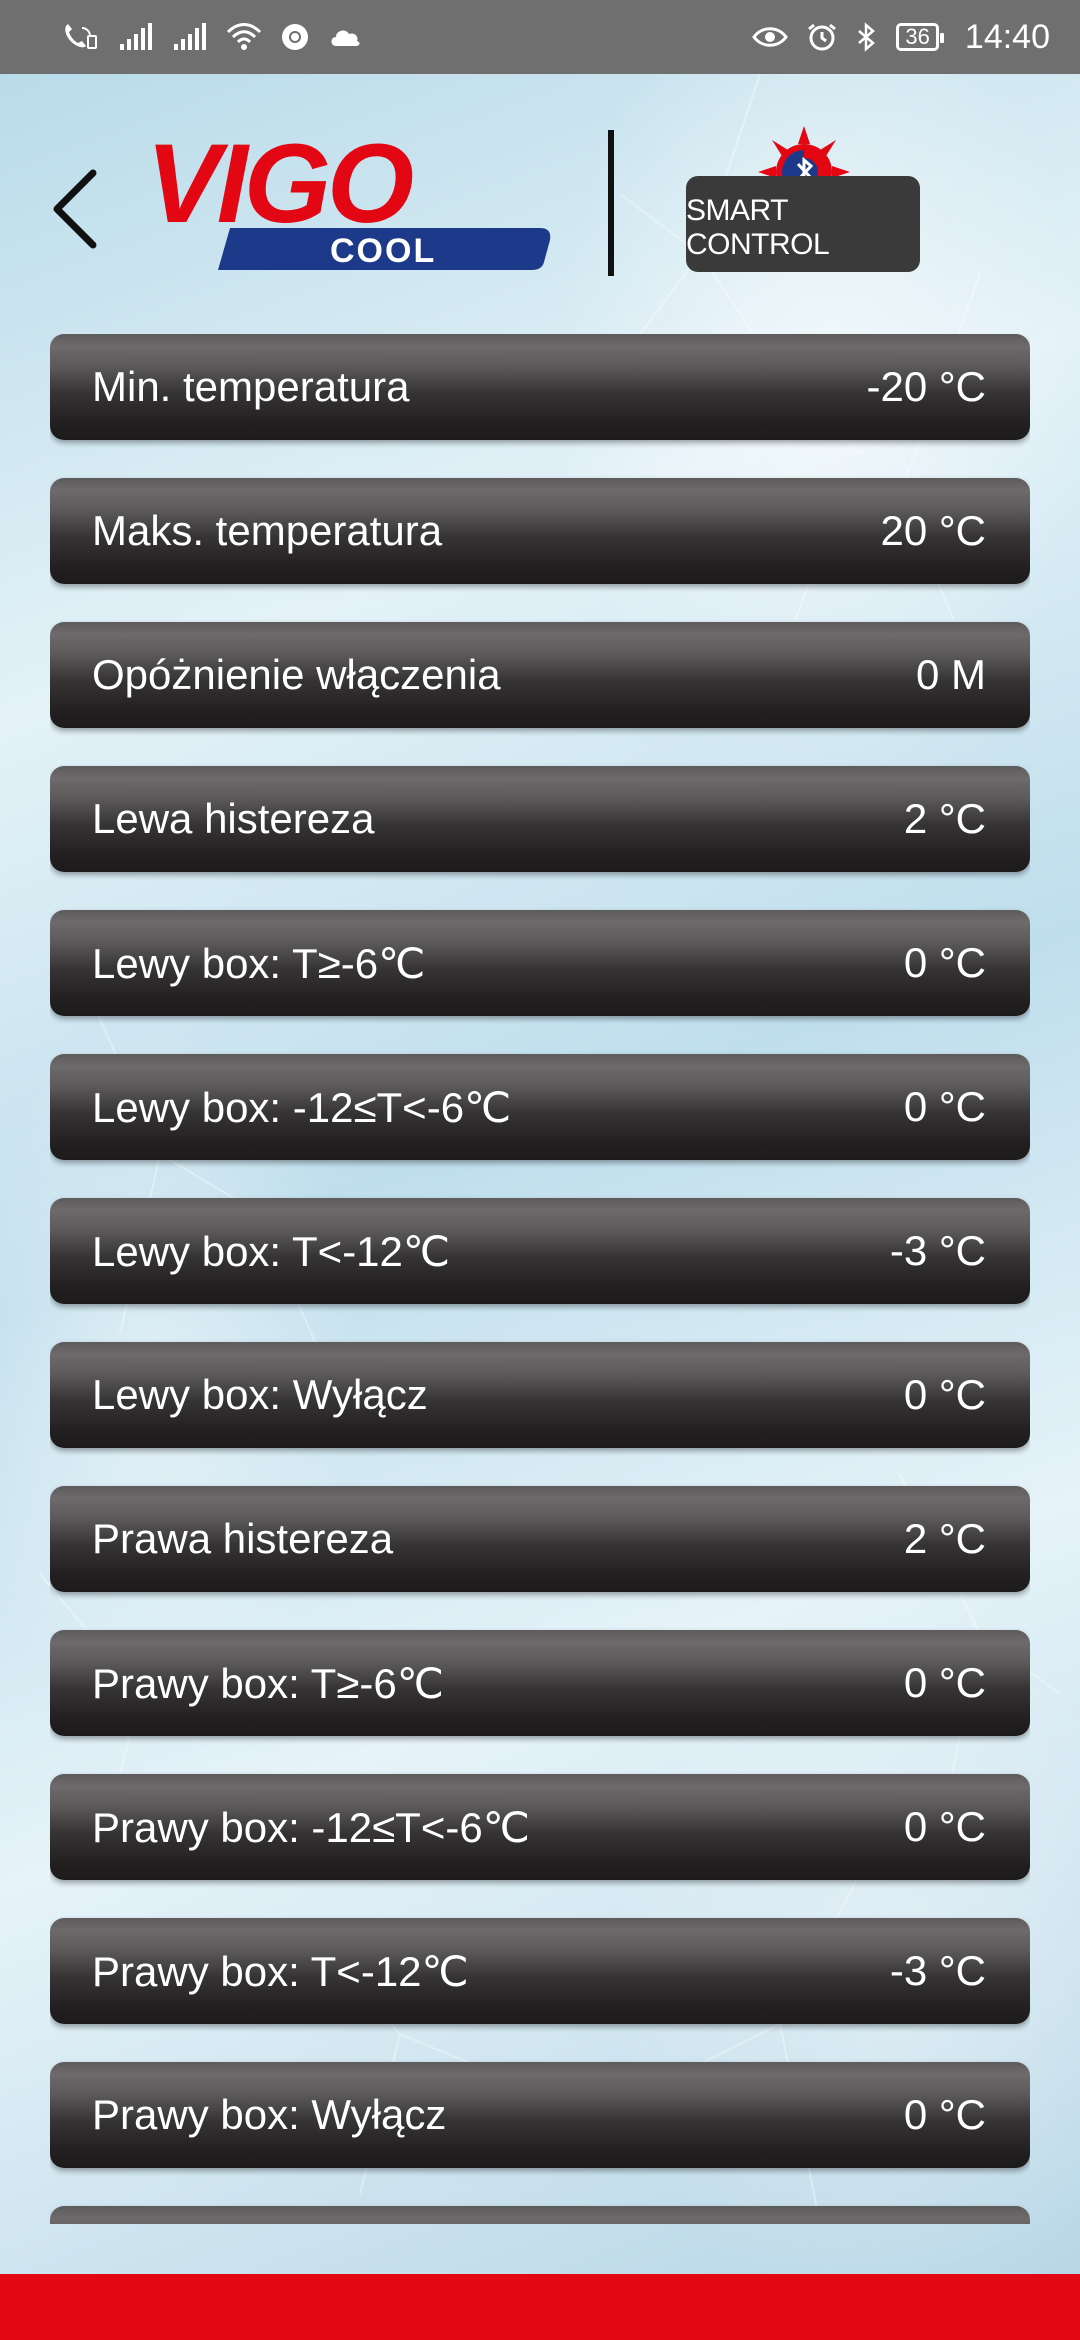 This screenshot has height=2340, width=1080. I want to click on setting-row-right-hysteresis: Prawa histereza 2 °C, so click(540, 1539).